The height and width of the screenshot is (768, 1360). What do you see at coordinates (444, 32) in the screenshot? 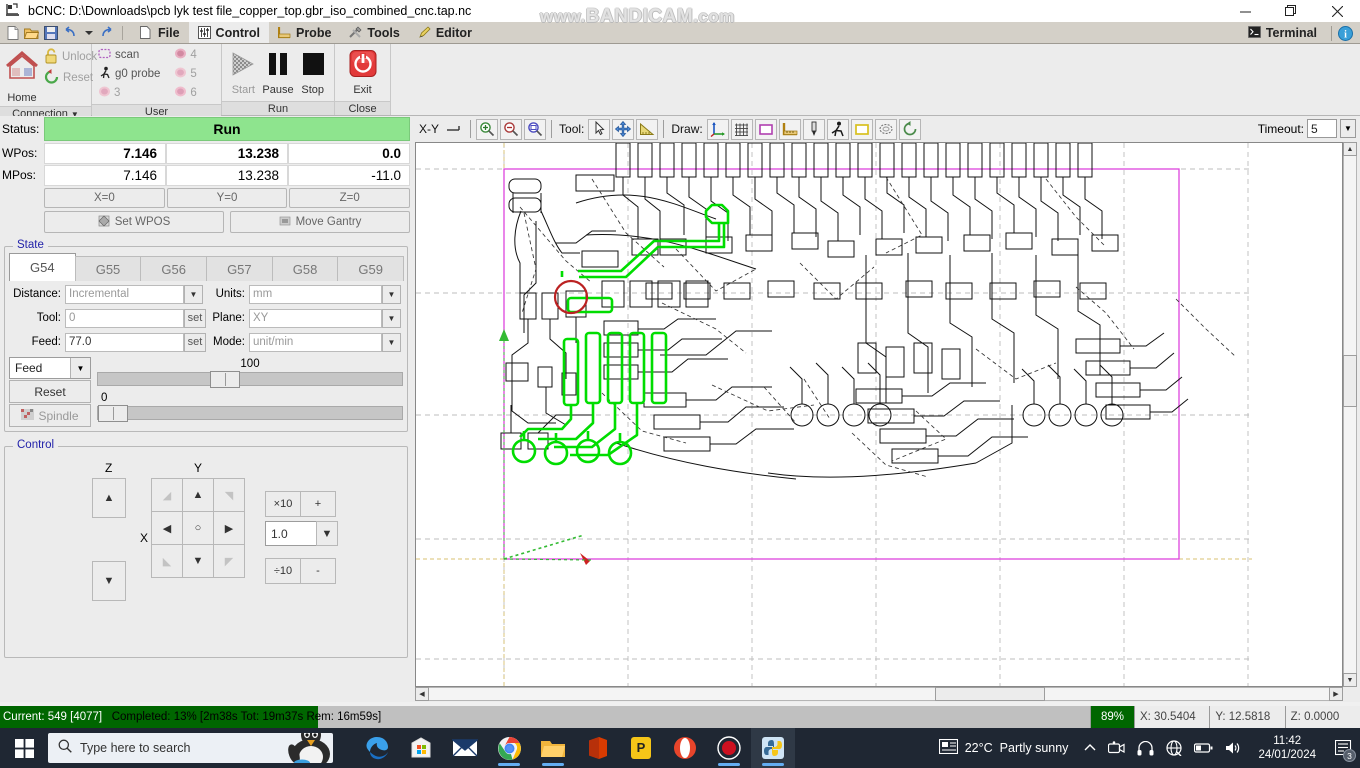
I see `tab-editor: Editor` at bounding box center [444, 32].